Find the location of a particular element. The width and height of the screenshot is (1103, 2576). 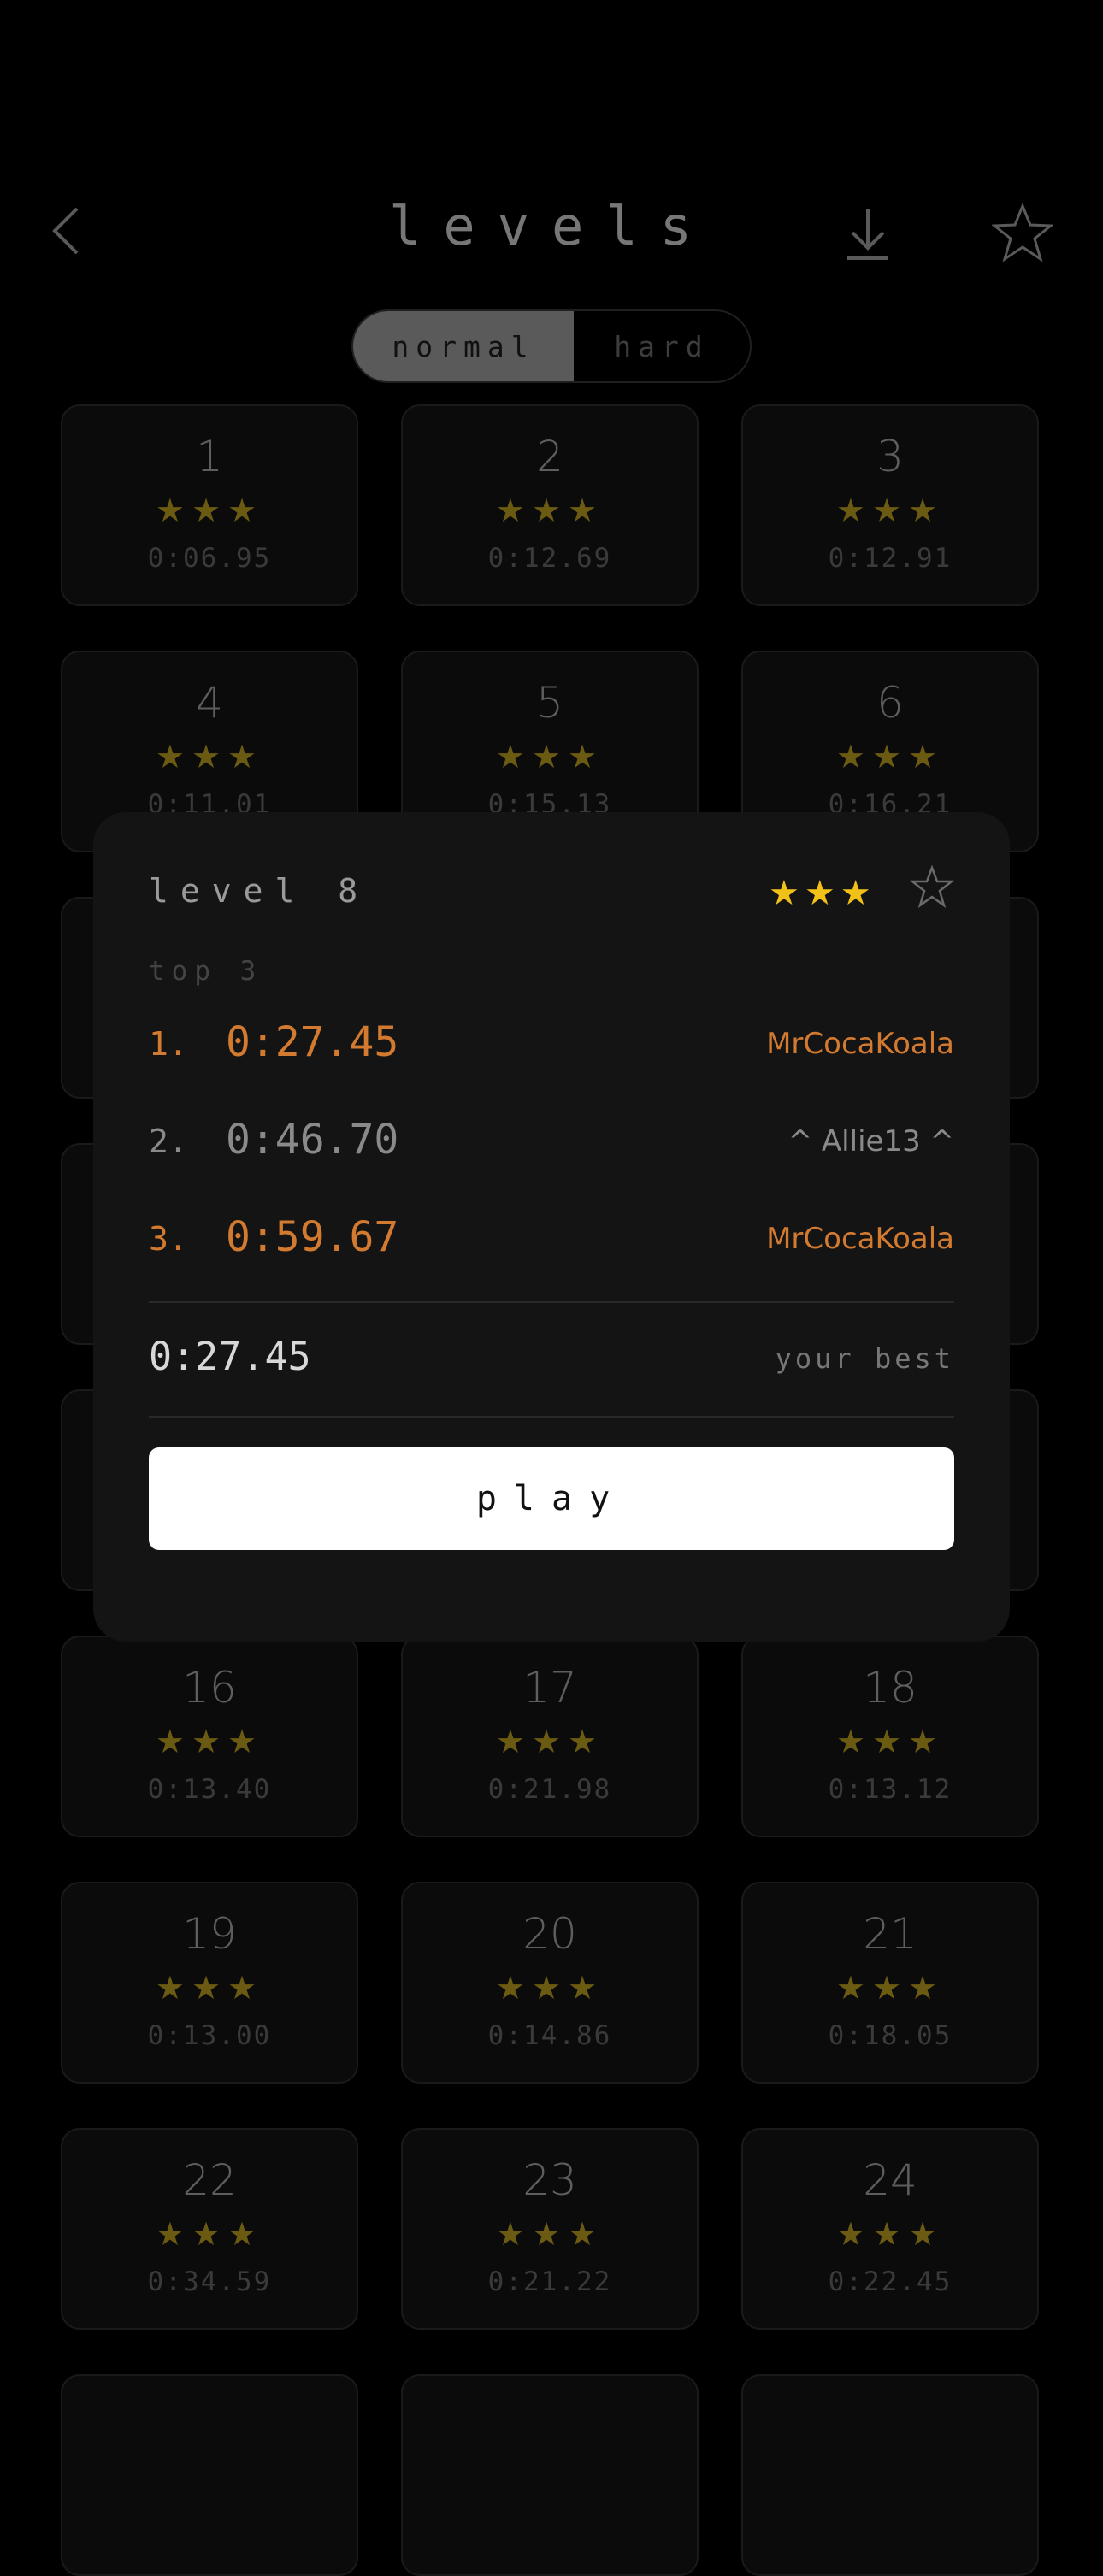

level-number: 24 is located at coordinates (890, 2180).